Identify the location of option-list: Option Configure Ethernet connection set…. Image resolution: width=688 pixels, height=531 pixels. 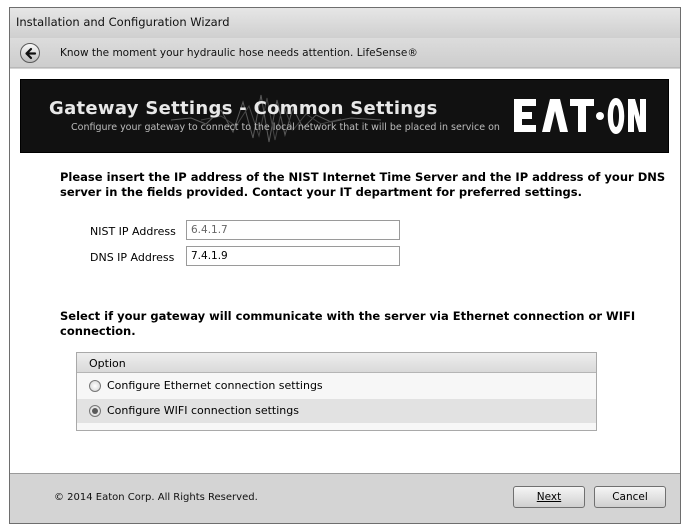
(336, 391).